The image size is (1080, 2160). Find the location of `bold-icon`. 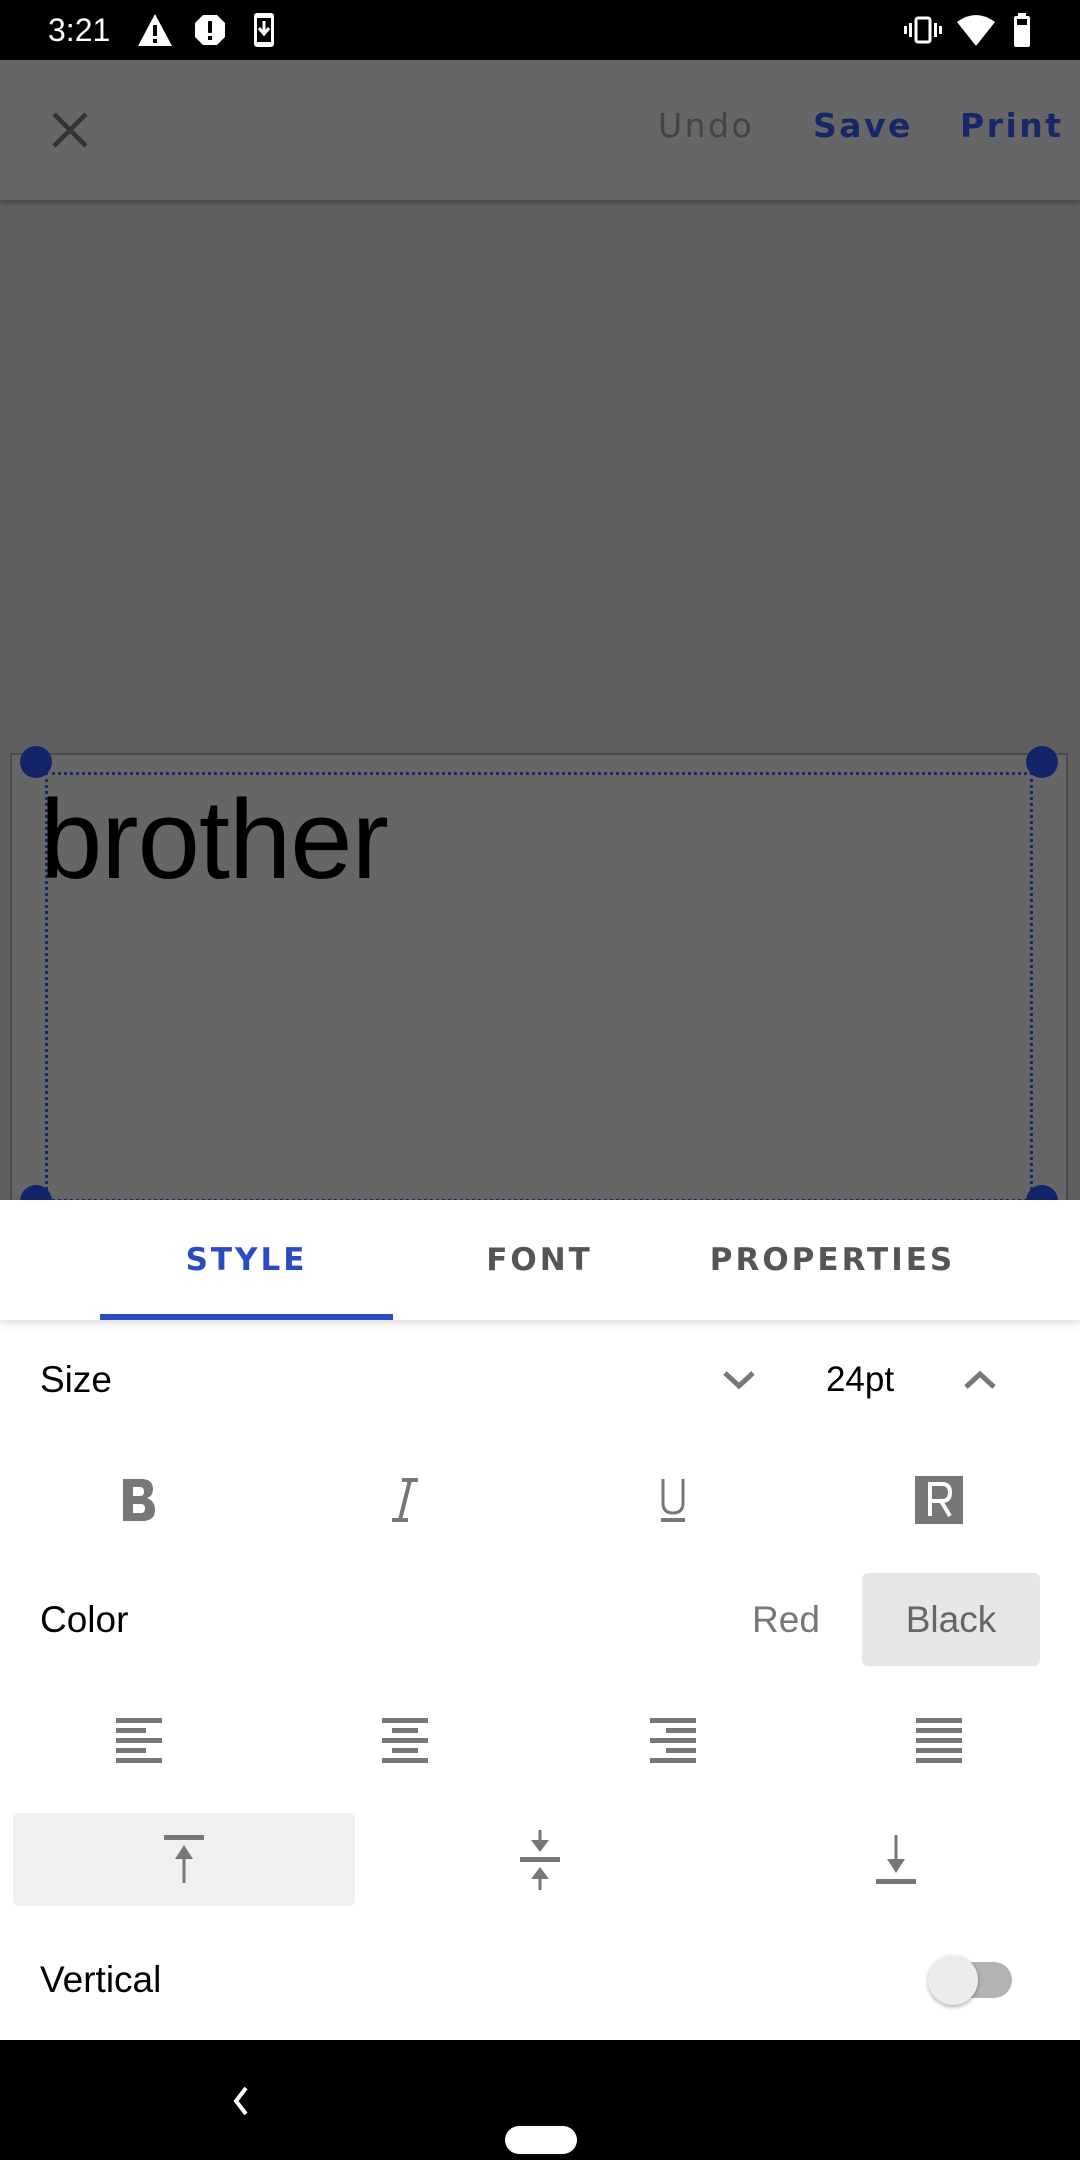

bold-icon is located at coordinates (139, 1500).